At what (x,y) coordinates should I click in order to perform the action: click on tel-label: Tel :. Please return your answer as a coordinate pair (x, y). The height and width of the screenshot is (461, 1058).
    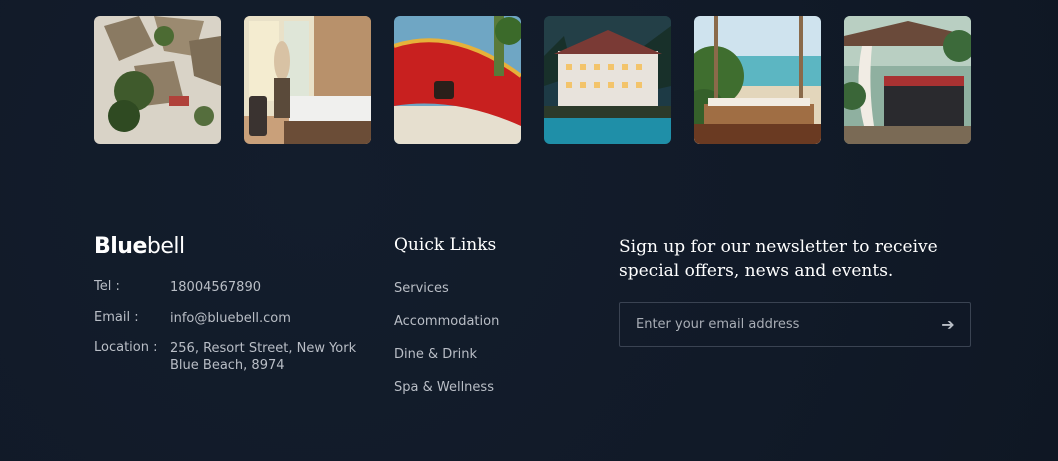
    Looking at the image, I should click on (107, 286).